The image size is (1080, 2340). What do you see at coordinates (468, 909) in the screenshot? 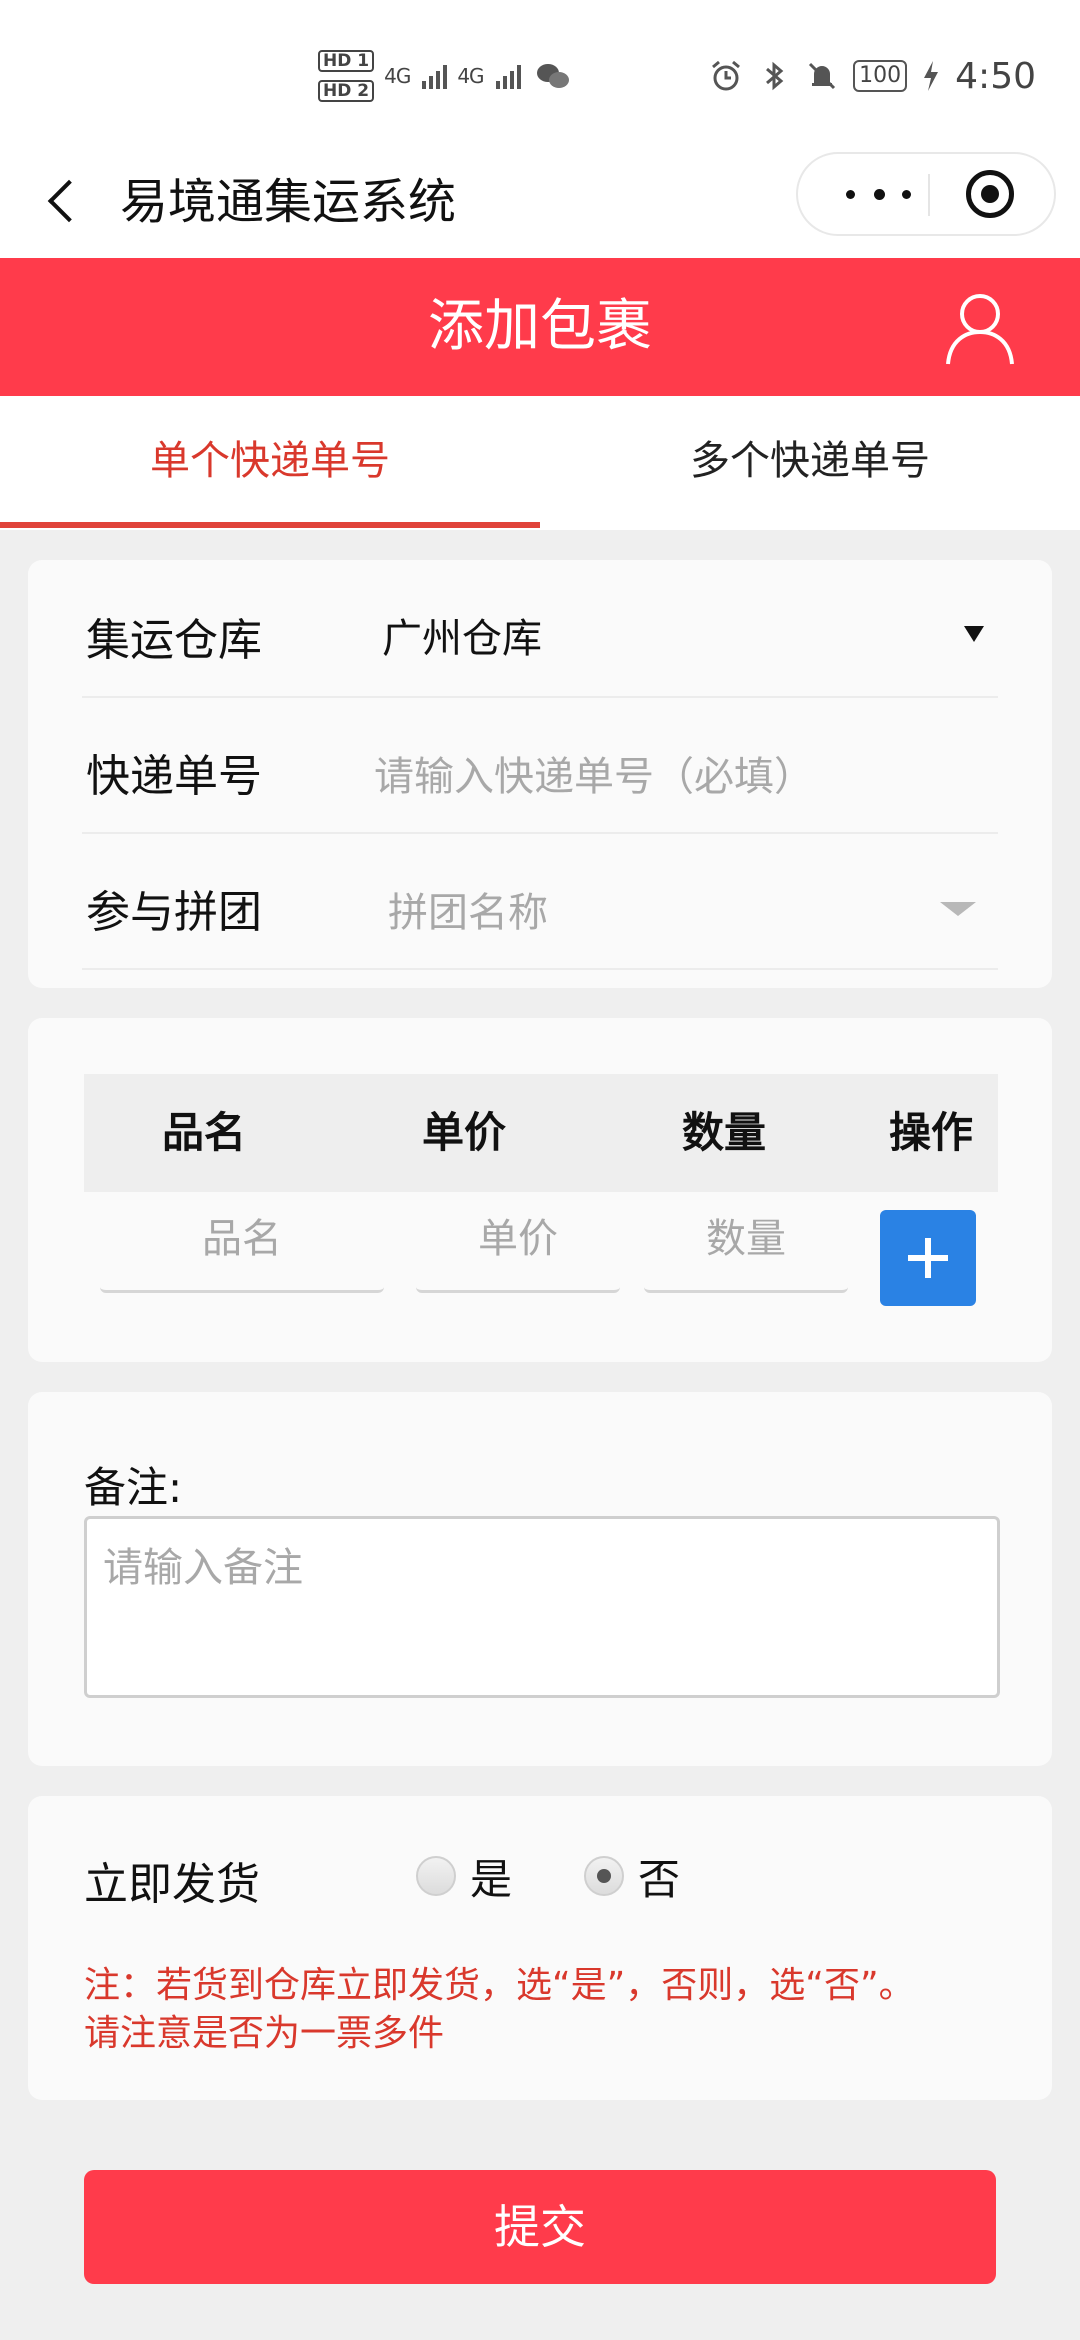
I see `group-select: 拼团名称` at bounding box center [468, 909].